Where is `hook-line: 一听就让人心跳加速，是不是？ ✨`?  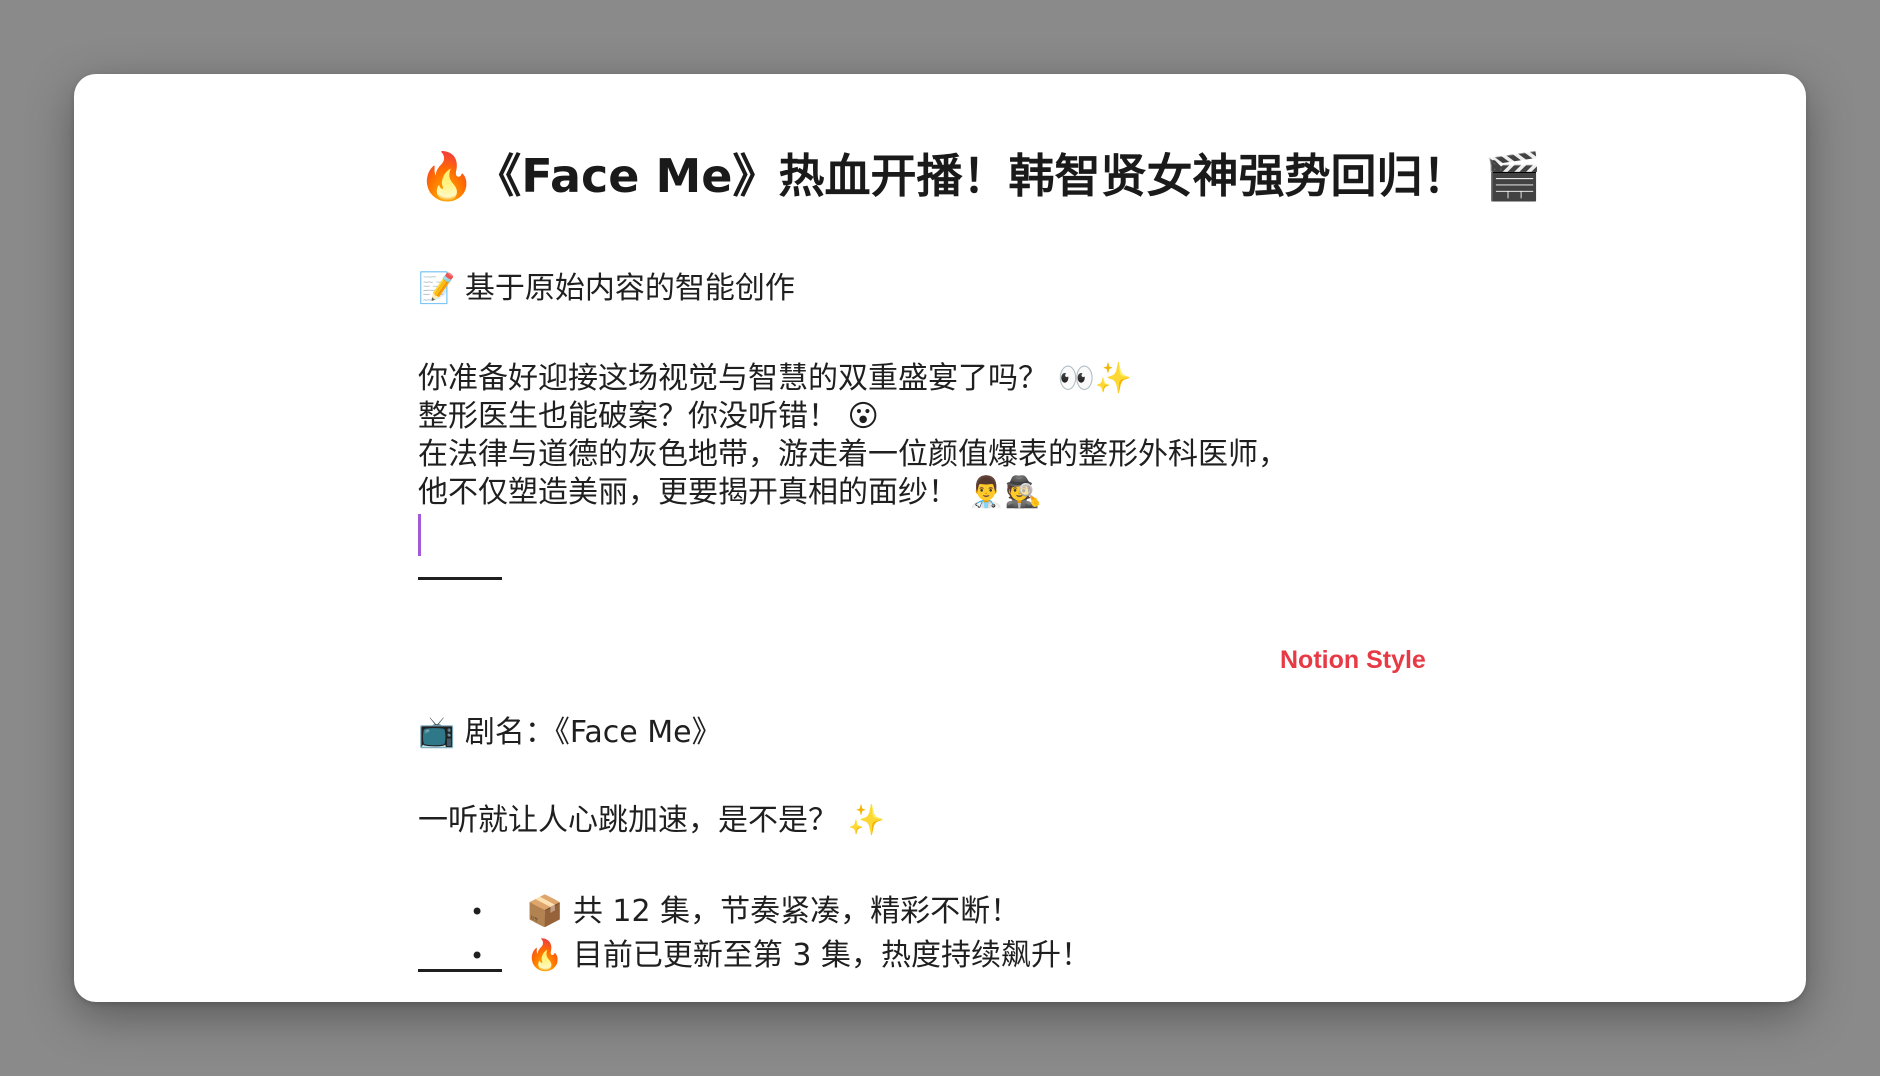 hook-line: 一听就让人心跳加速，是不是？ ✨ is located at coordinates (651, 821).